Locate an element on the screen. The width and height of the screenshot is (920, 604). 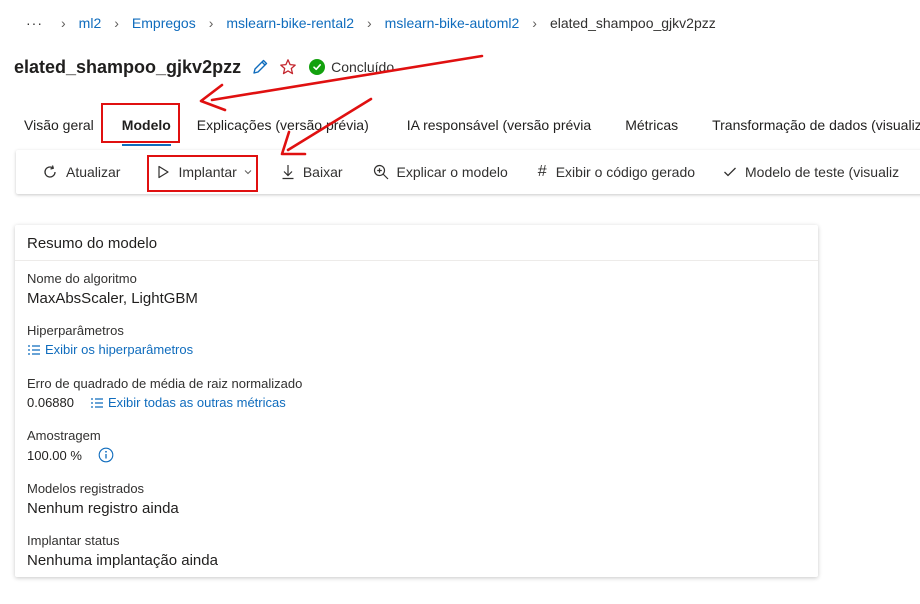
tab-overview: Visão geral is located at coordinates (59, 125).